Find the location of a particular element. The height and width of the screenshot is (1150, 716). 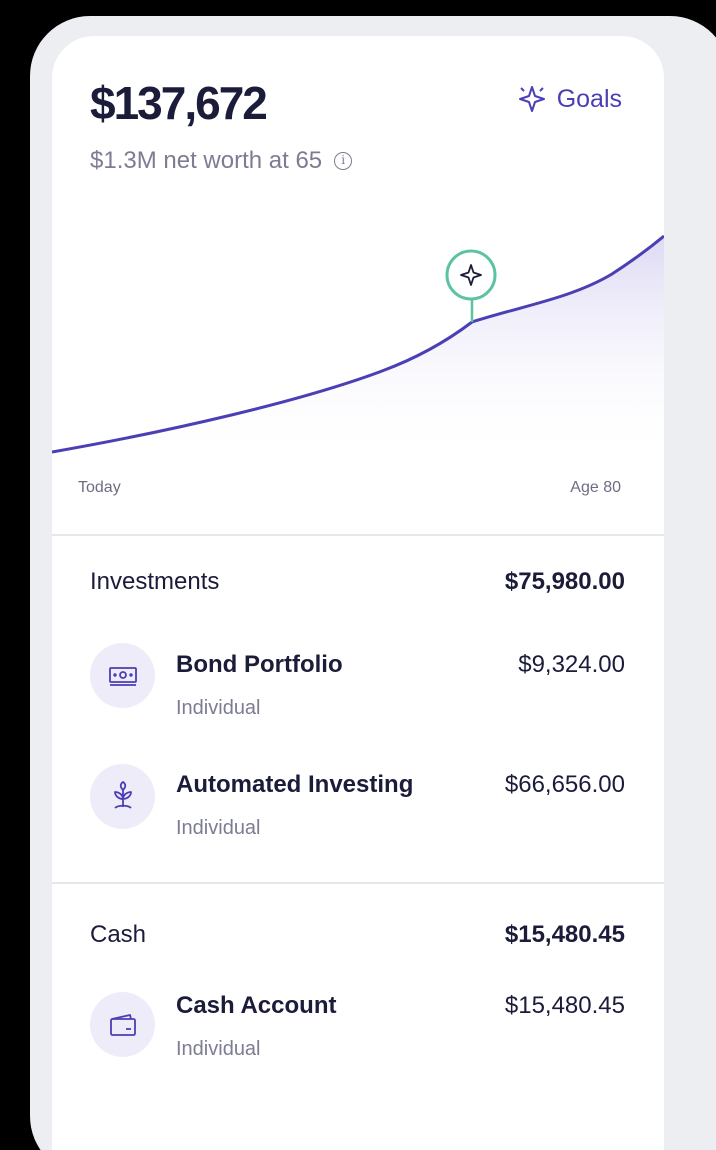

info-icon: i is located at coordinates (343, 161).